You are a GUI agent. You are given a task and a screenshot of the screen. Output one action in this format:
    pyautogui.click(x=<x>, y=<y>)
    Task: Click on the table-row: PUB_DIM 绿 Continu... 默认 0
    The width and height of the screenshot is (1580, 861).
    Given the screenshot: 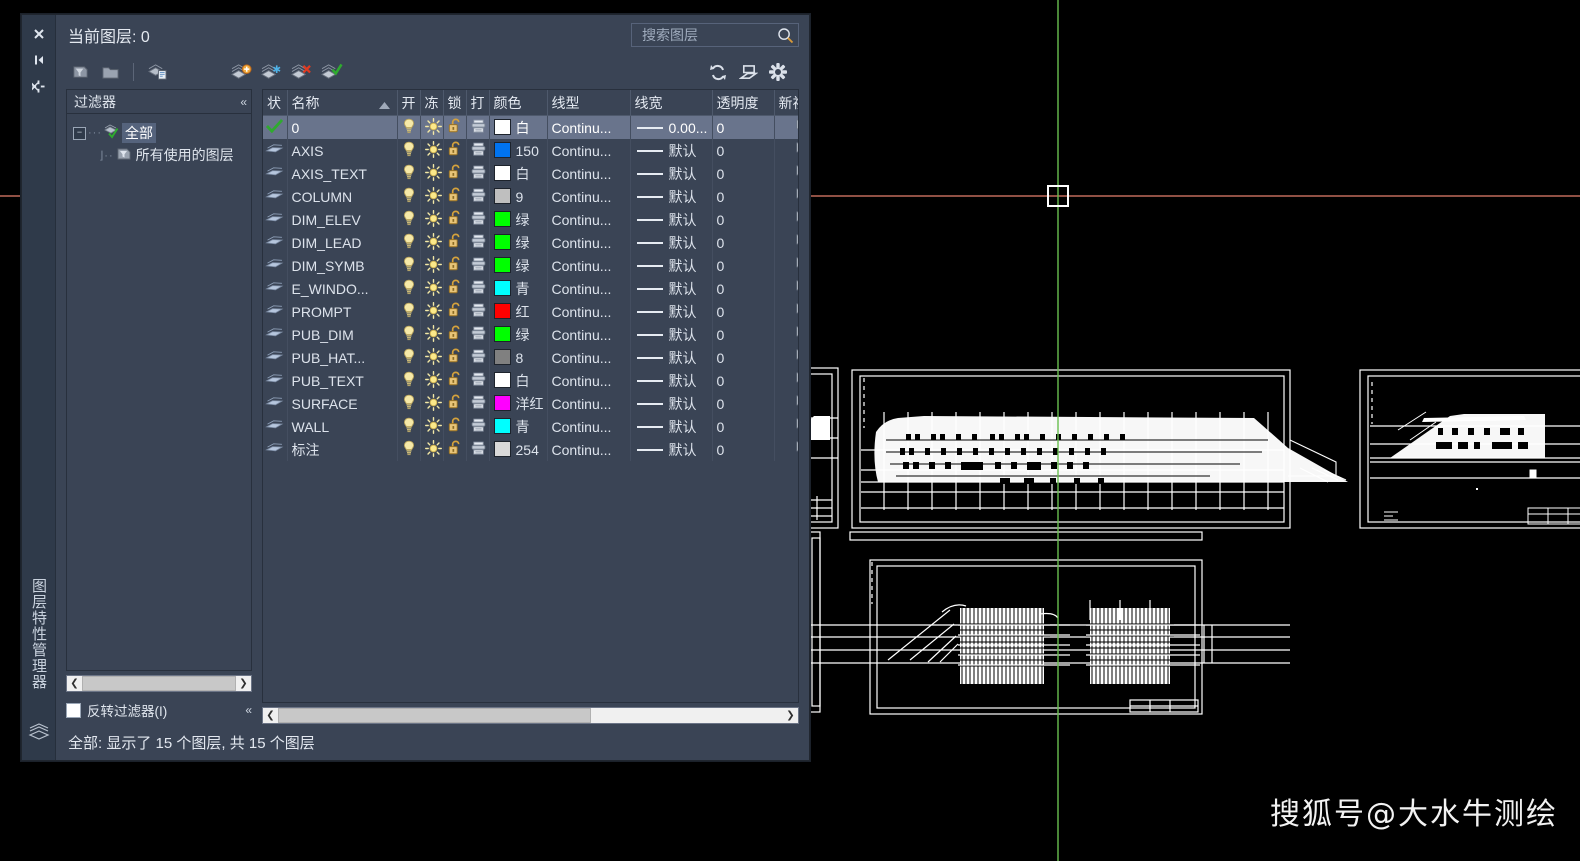 What is the action you would take?
    pyautogui.click(x=530, y=334)
    